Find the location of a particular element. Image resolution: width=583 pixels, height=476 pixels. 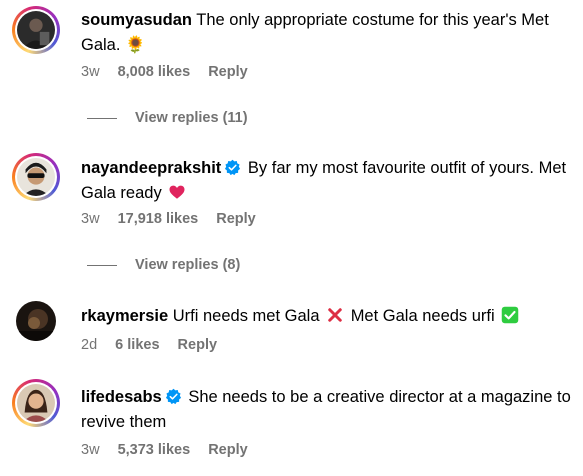

likes-count: 6 likes is located at coordinates (137, 345).